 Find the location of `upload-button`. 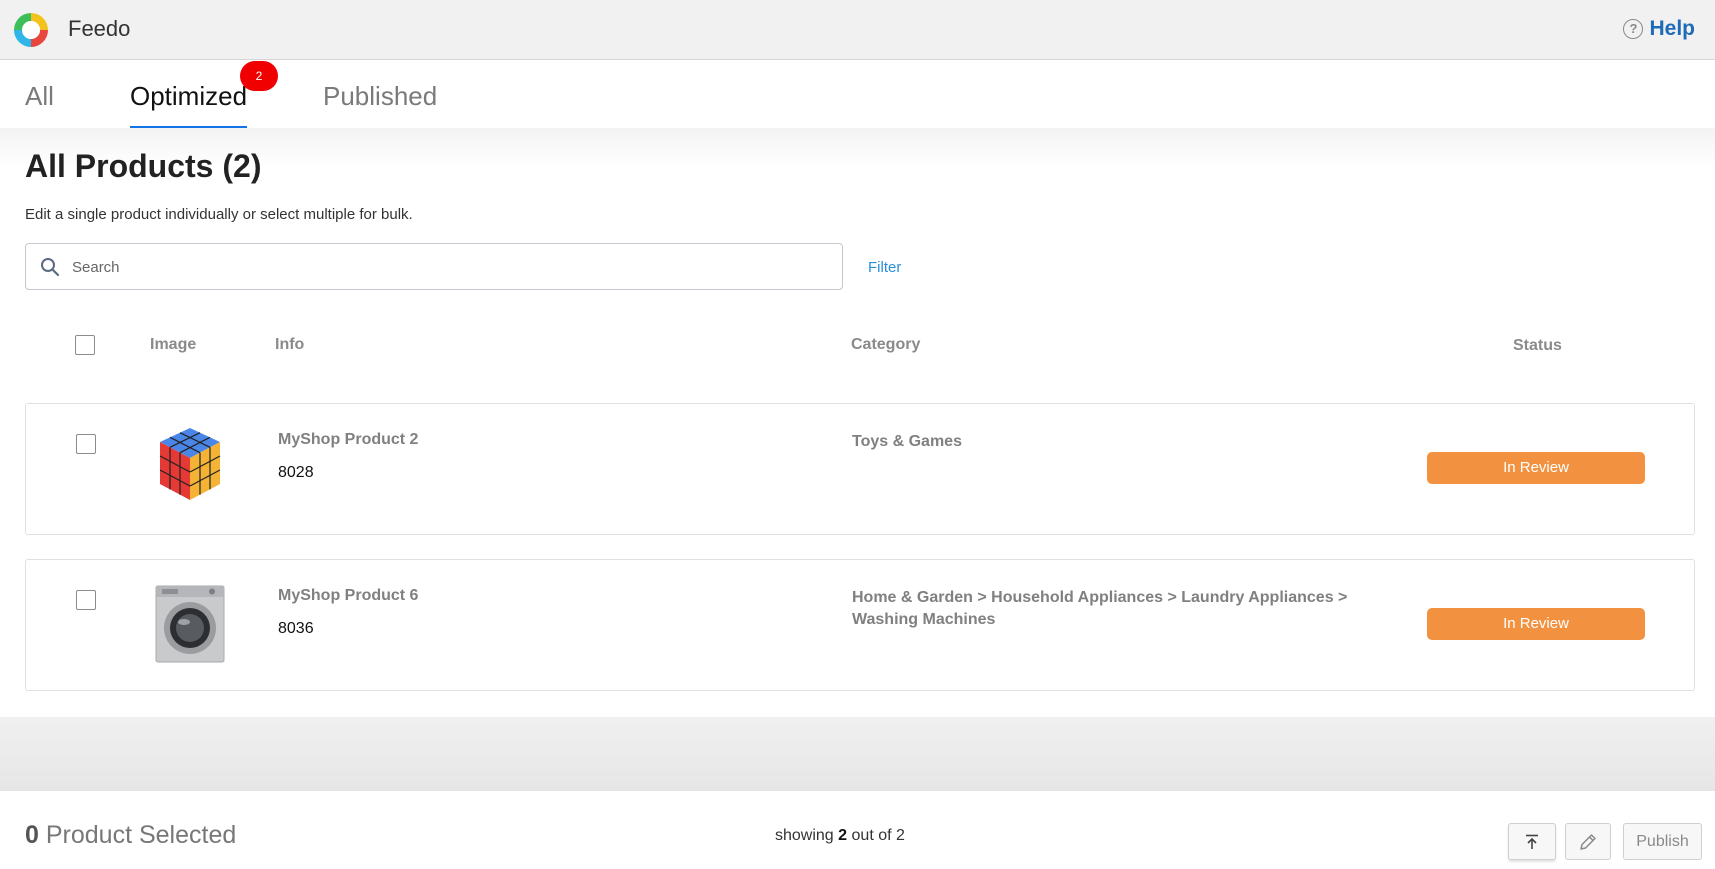

upload-button is located at coordinates (1532, 841).